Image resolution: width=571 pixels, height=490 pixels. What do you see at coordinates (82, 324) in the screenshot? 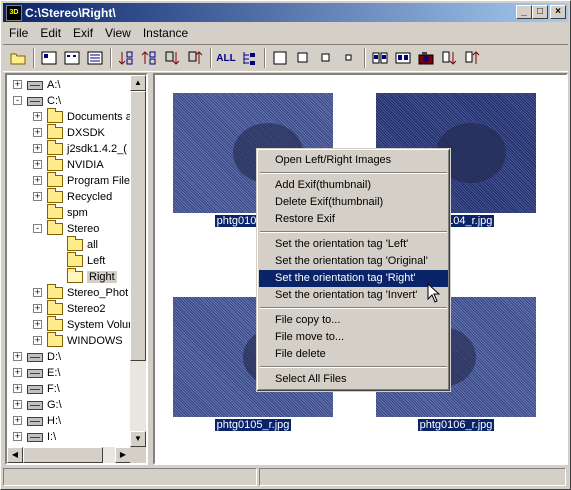
I see `tree-node: + System Volur` at bounding box center [82, 324].